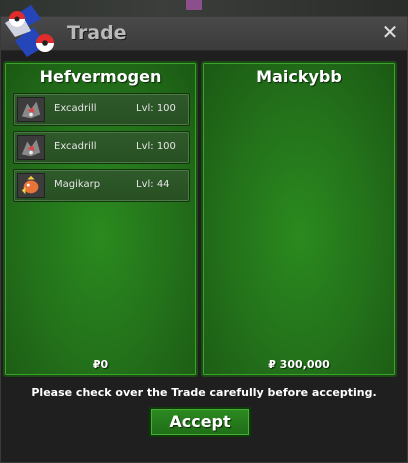 This screenshot has height=463, width=408. Describe the element at coordinates (100, 364) in the screenshot. I see `left-balance: ₽0` at that location.